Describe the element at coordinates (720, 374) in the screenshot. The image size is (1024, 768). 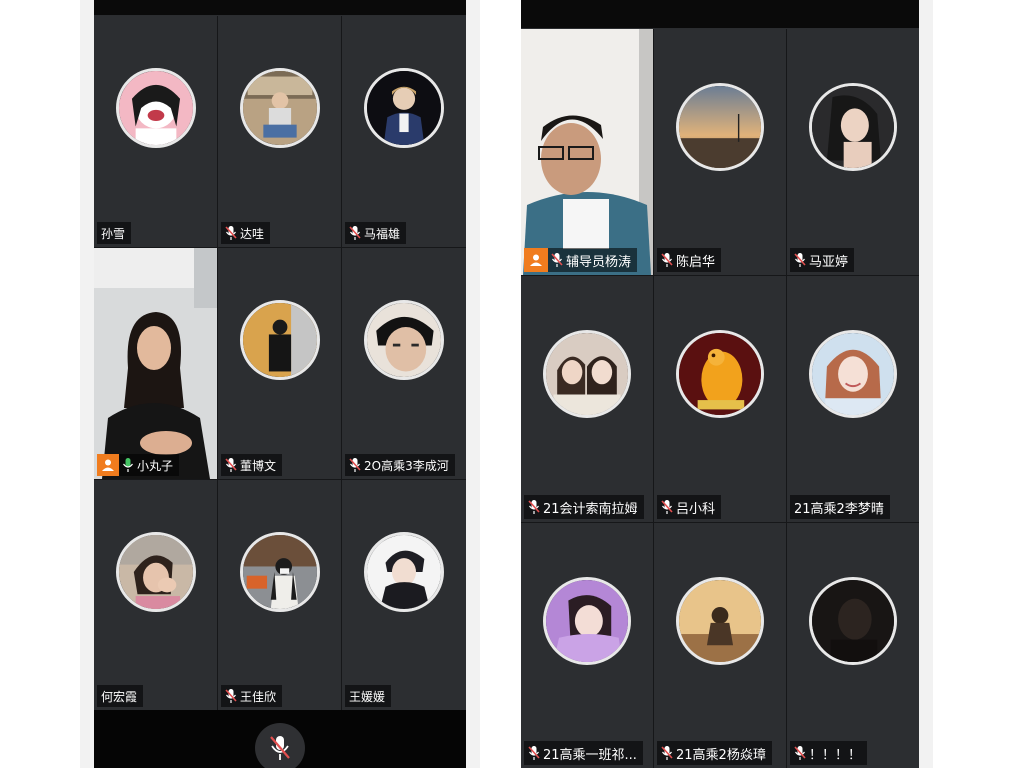
I see `orange-figure-avatar` at that location.